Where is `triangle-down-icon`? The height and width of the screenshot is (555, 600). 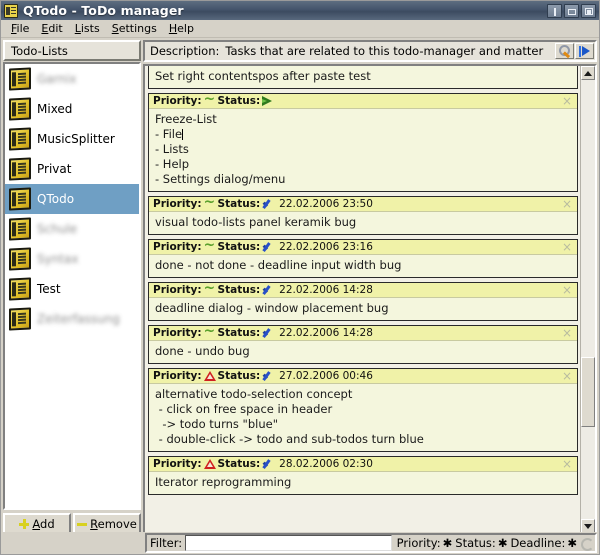
triangle-down-icon is located at coordinates (588, 526).